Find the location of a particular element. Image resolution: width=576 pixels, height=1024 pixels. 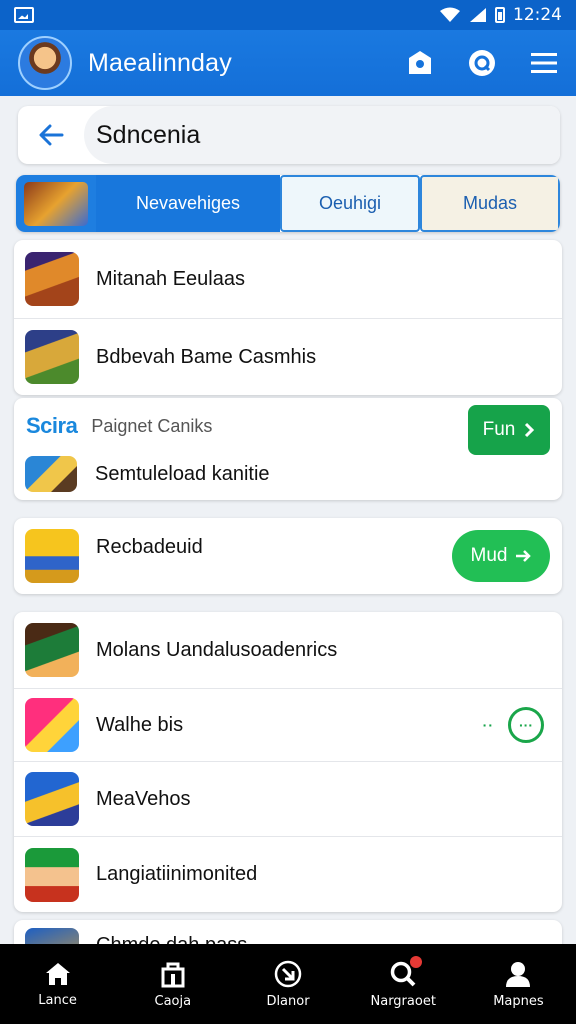

back-button is located at coordinates (51, 135).